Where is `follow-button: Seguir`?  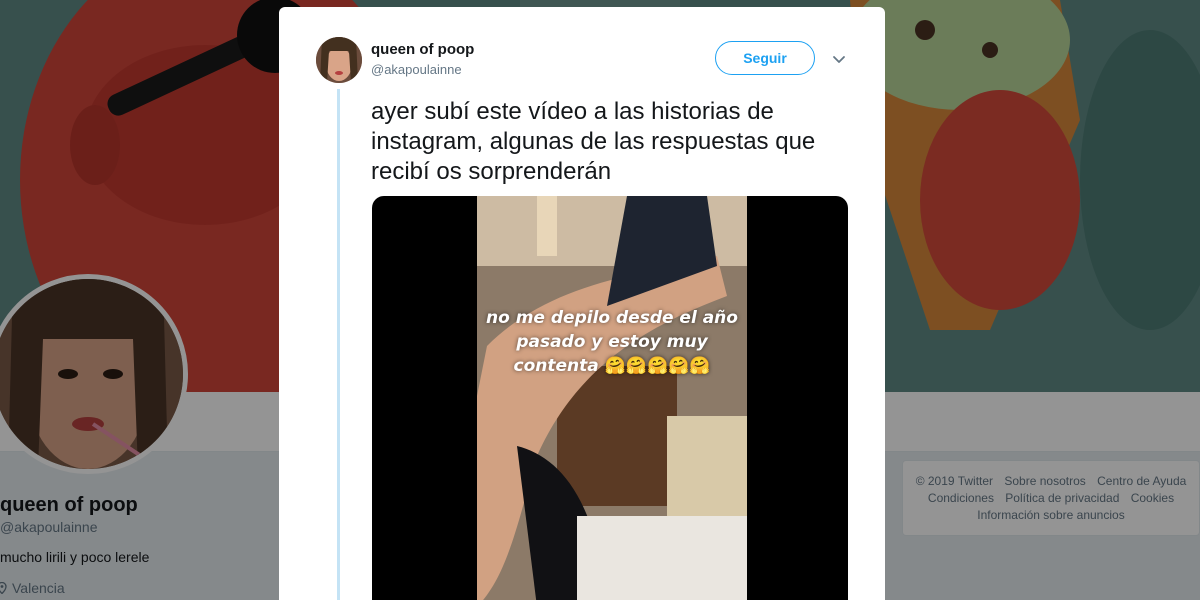 follow-button: Seguir is located at coordinates (765, 58).